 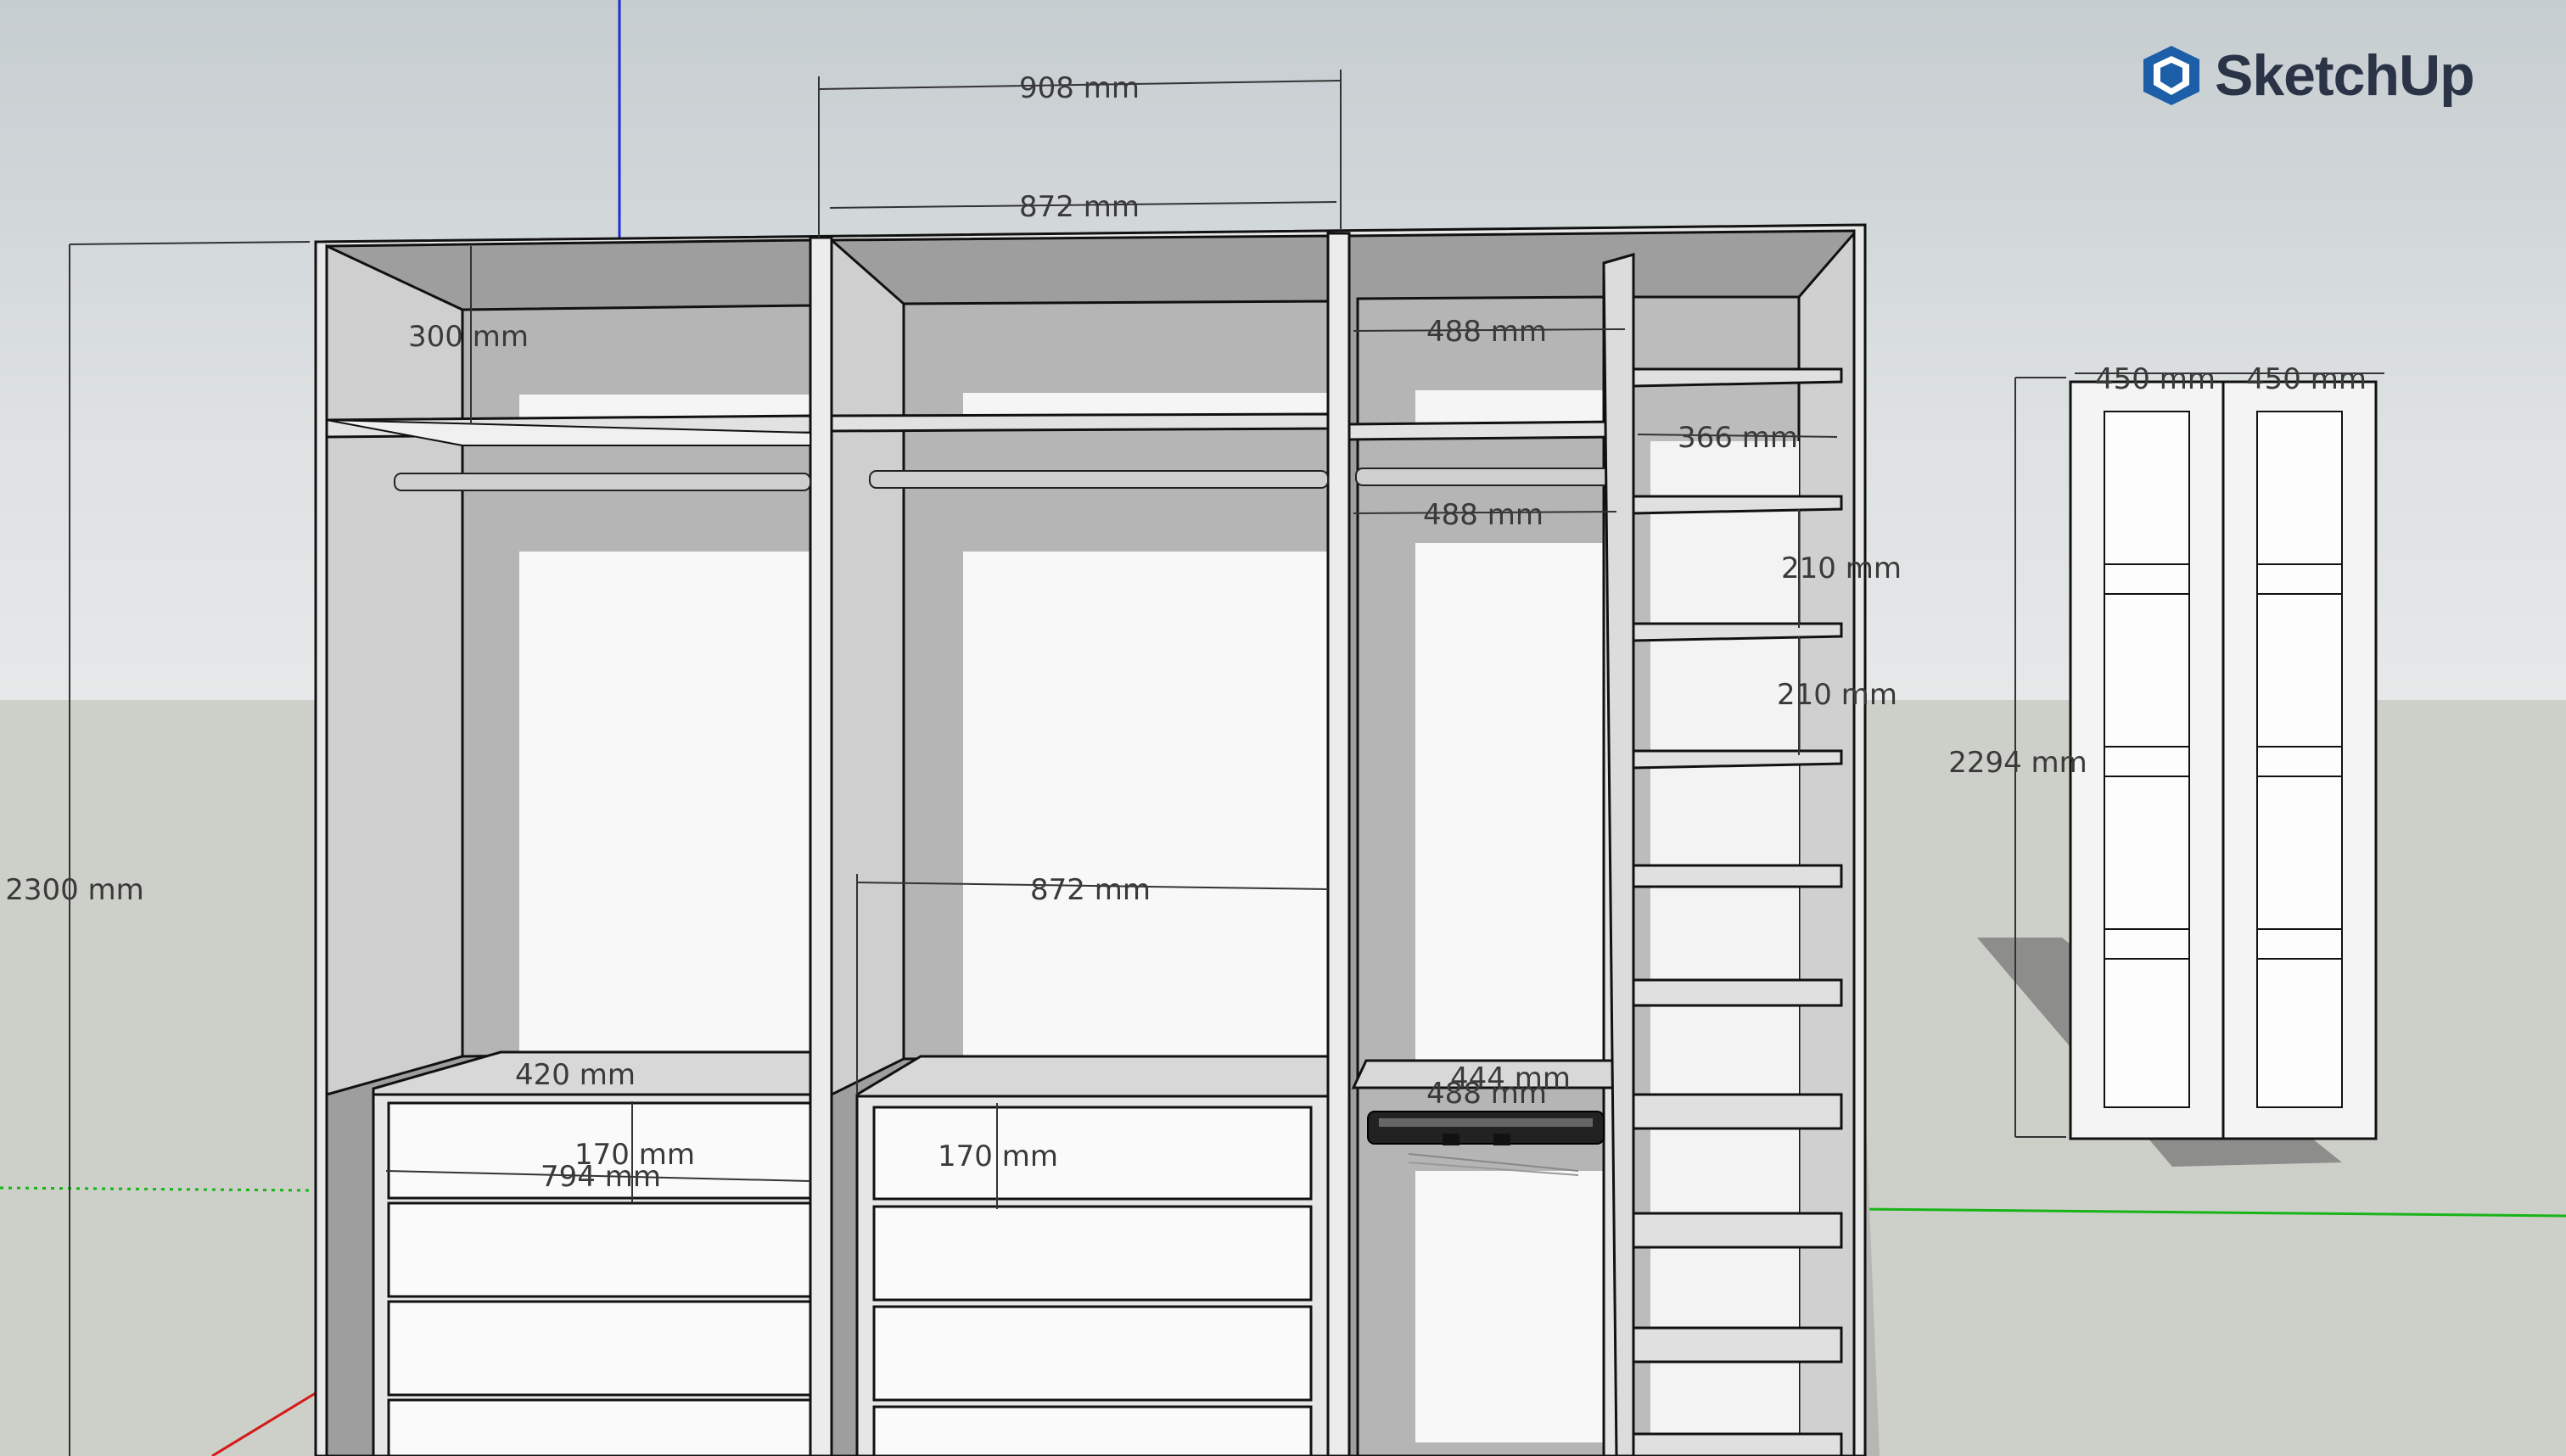 What do you see at coordinates (1510, 1078) in the screenshot?
I see `dim-basket-depth: 444 mm` at bounding box center [1510, 1078].